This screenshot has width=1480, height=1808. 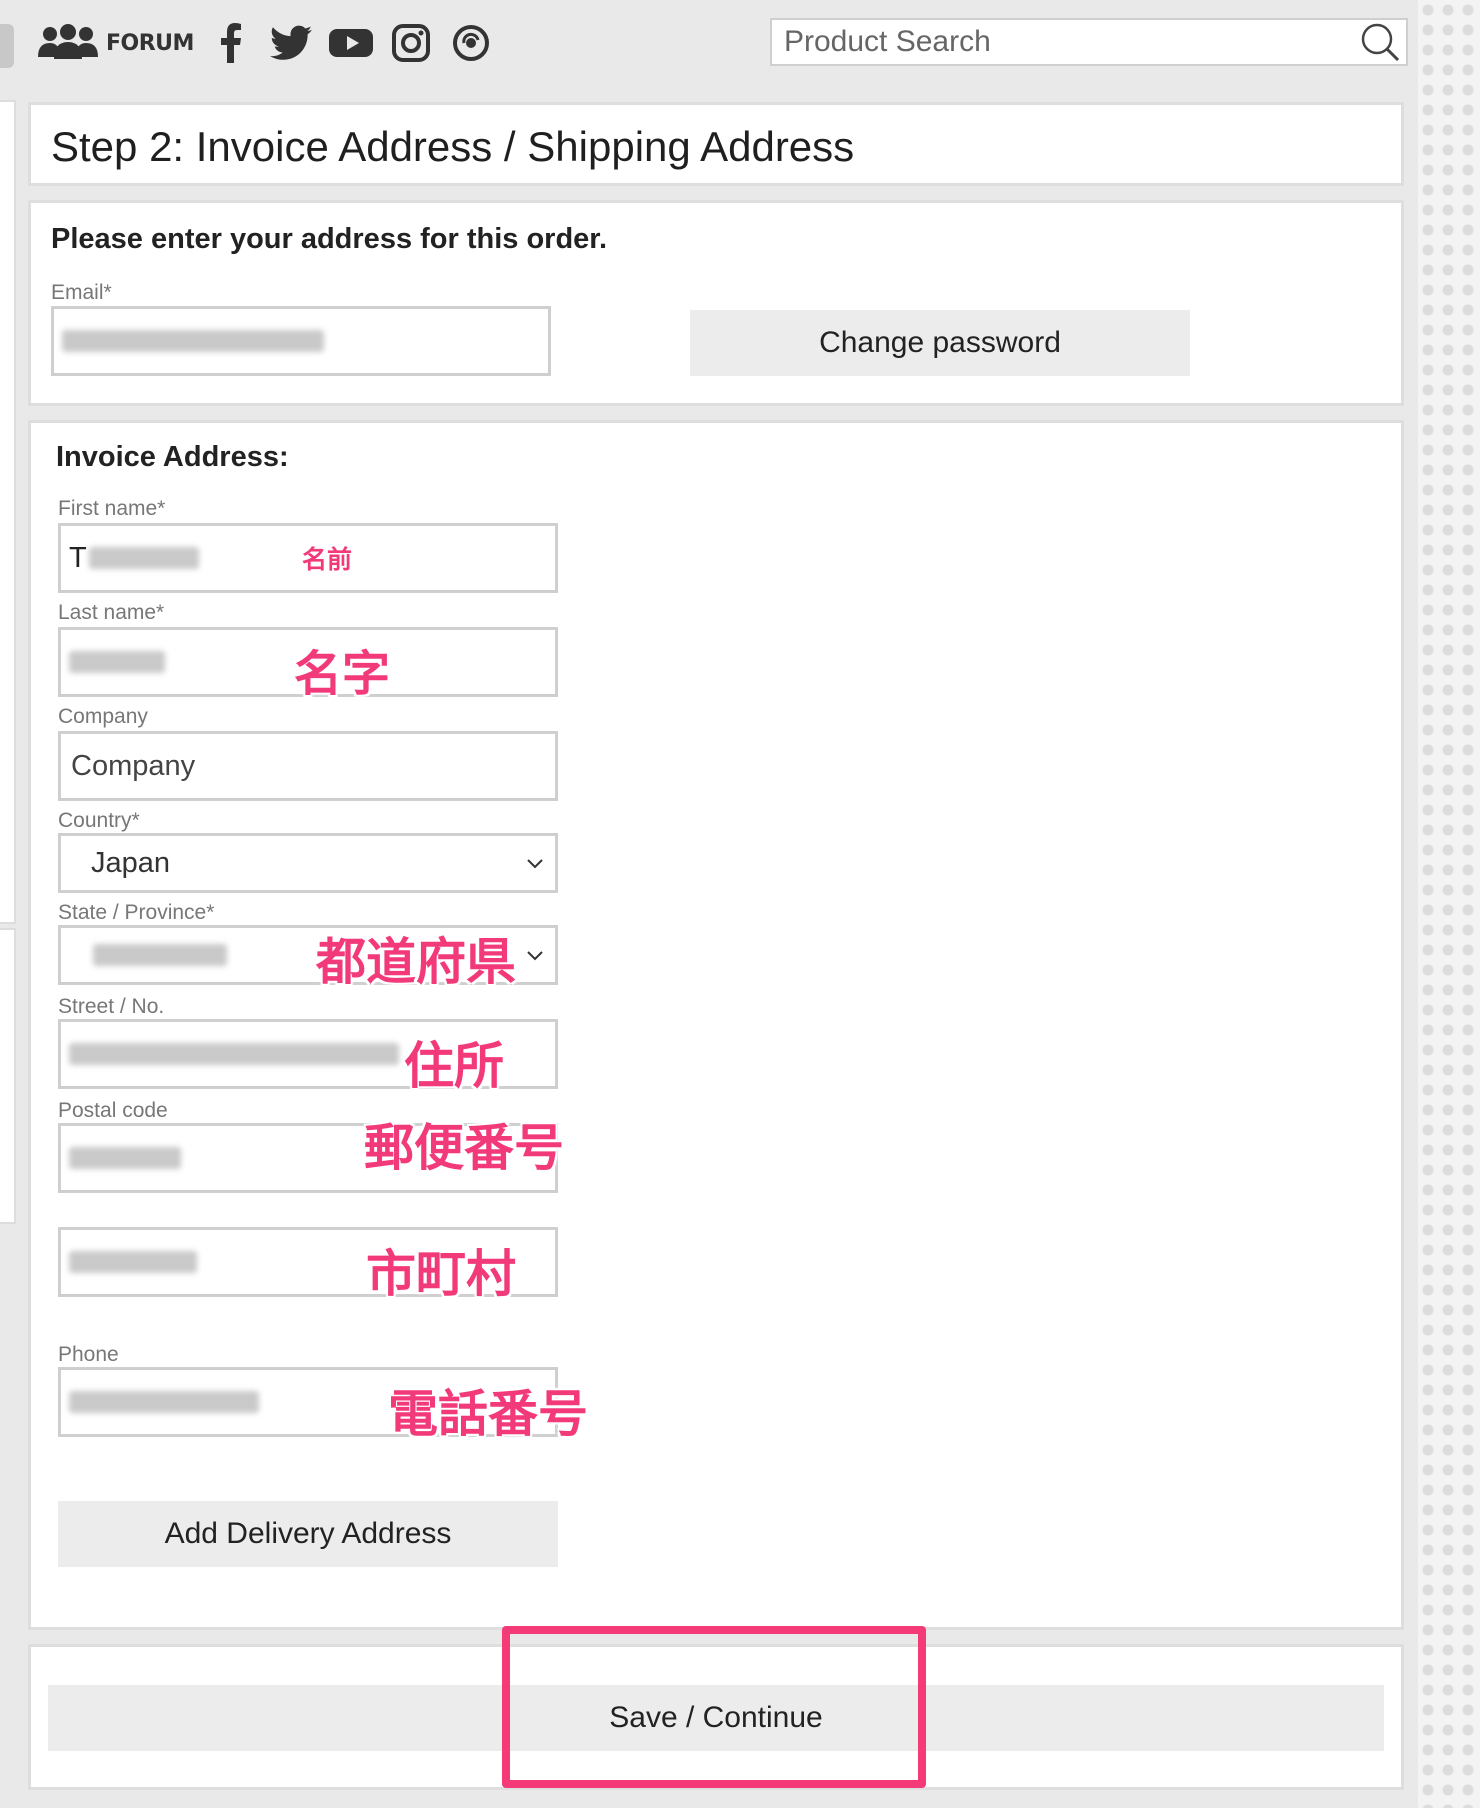 What do you see at coordinates (111, 1006) in the screenshot?
I see `street-label: Street / No.` at bounding box center [111, 1006].